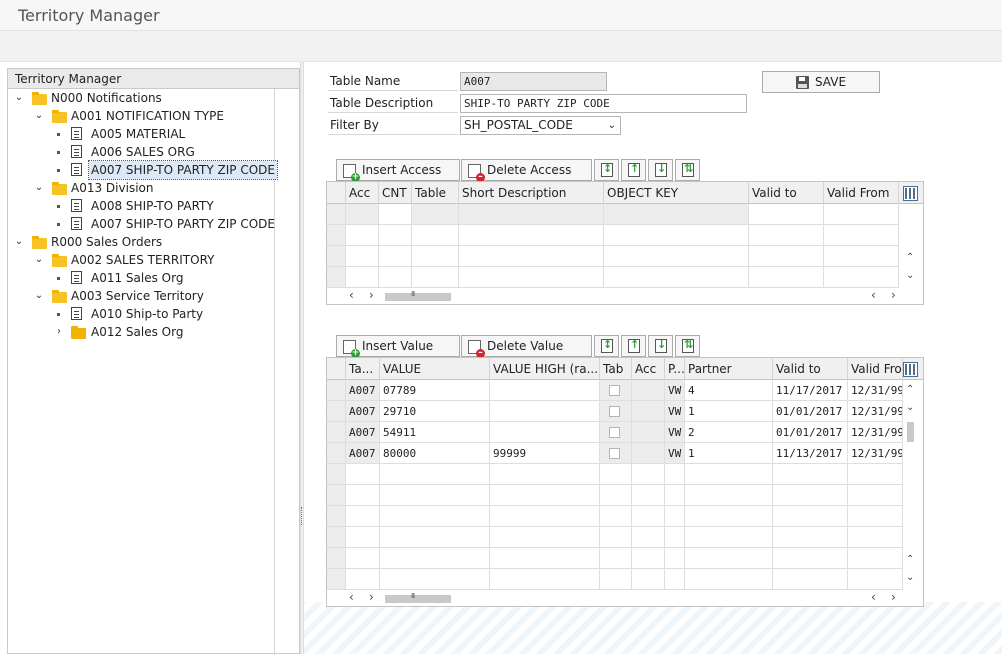 Image resolution: width=1002 pixels, height=655 pixels. What do you see at coordinates (676, 193) in the screenshot?
I see `col-object-key: OBJECT KEY` at bounding box center [676, 193].